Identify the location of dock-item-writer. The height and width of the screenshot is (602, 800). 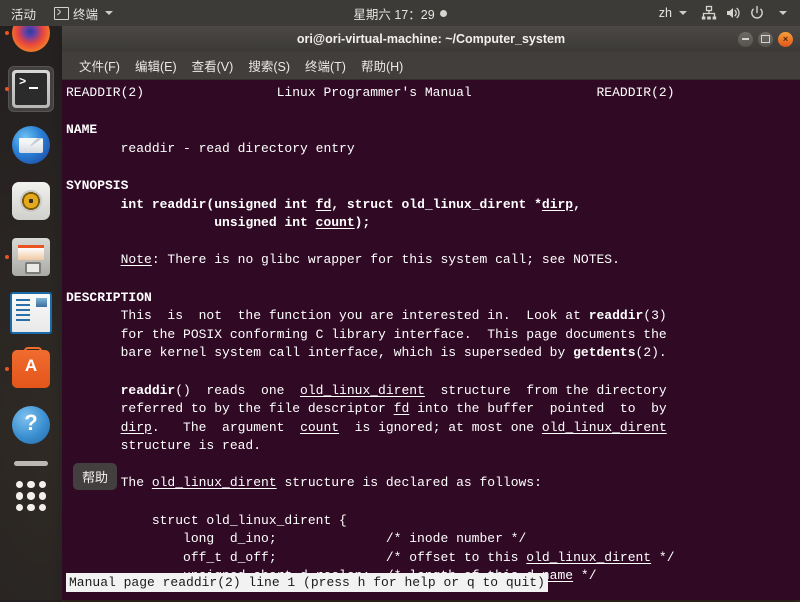
(31, 313).